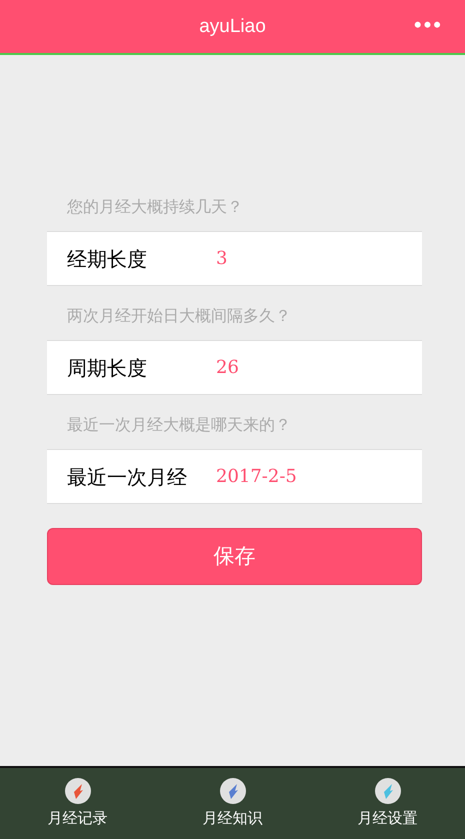 This screenshot has width=465, height=839. What do you see at coordinates (234, 556) in the screenshot?
I see `save-button: 保存` at bounding box center [234, 556].